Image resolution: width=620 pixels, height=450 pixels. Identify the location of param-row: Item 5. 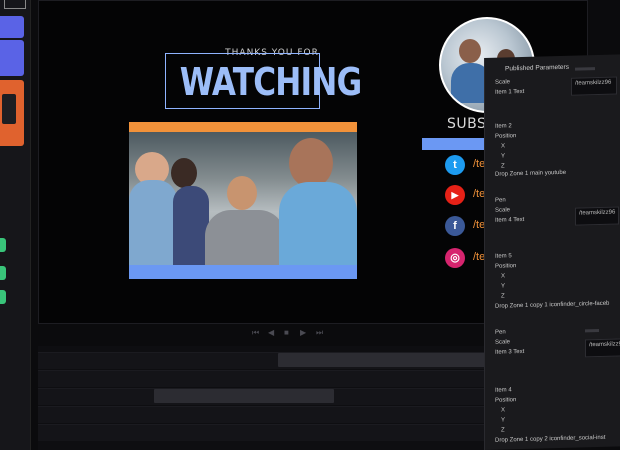
(503, 256).